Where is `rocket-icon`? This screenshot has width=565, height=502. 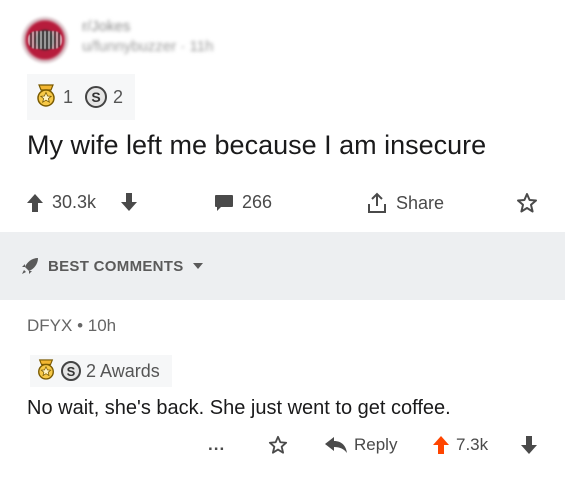 rocket-icon is located at coordinates (30, 266).